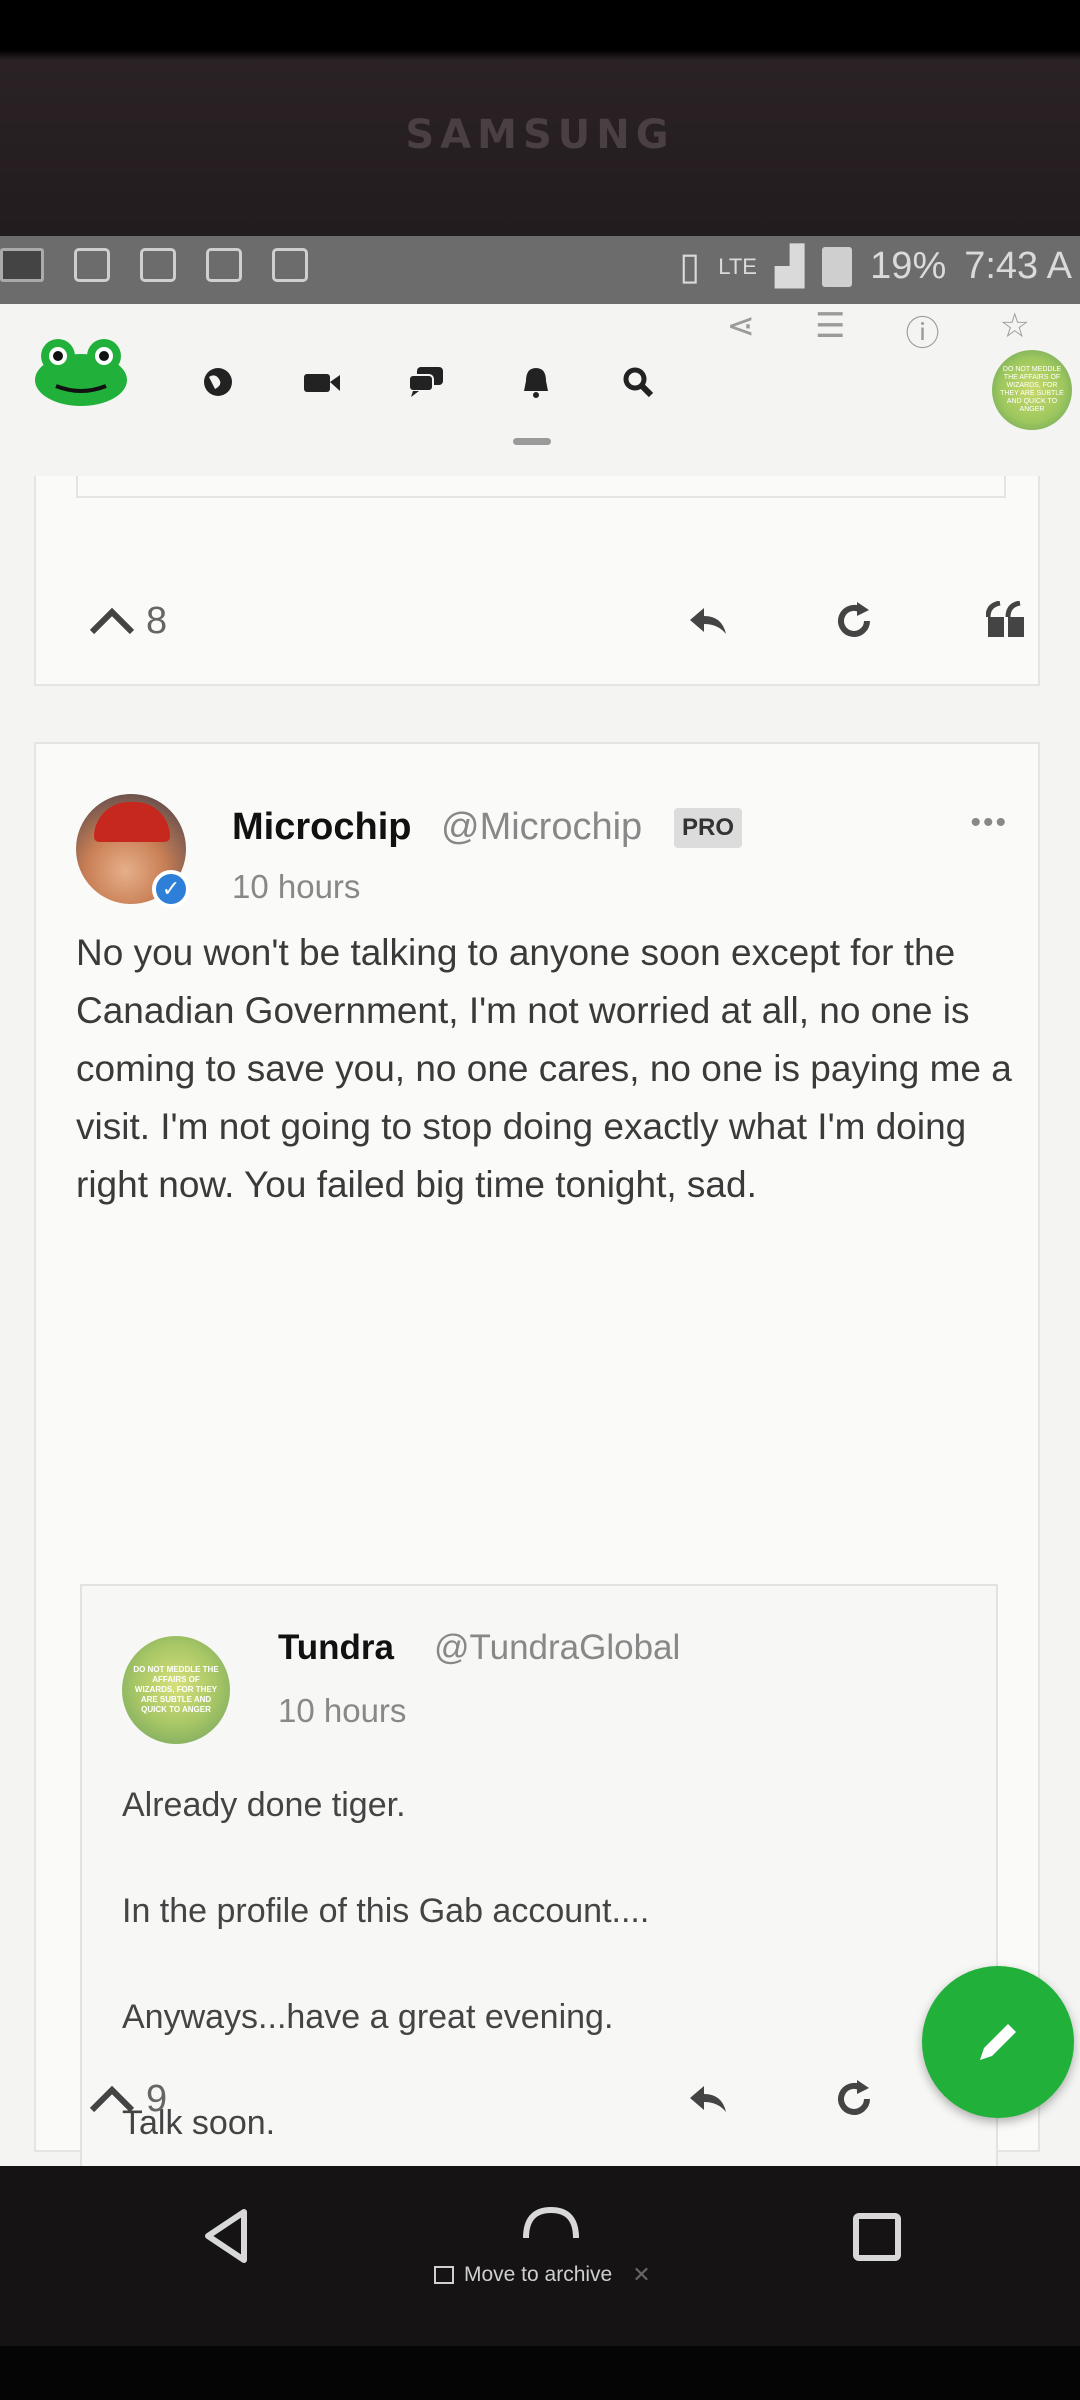  I want to click on voicemail-icon, so click(224, 265).